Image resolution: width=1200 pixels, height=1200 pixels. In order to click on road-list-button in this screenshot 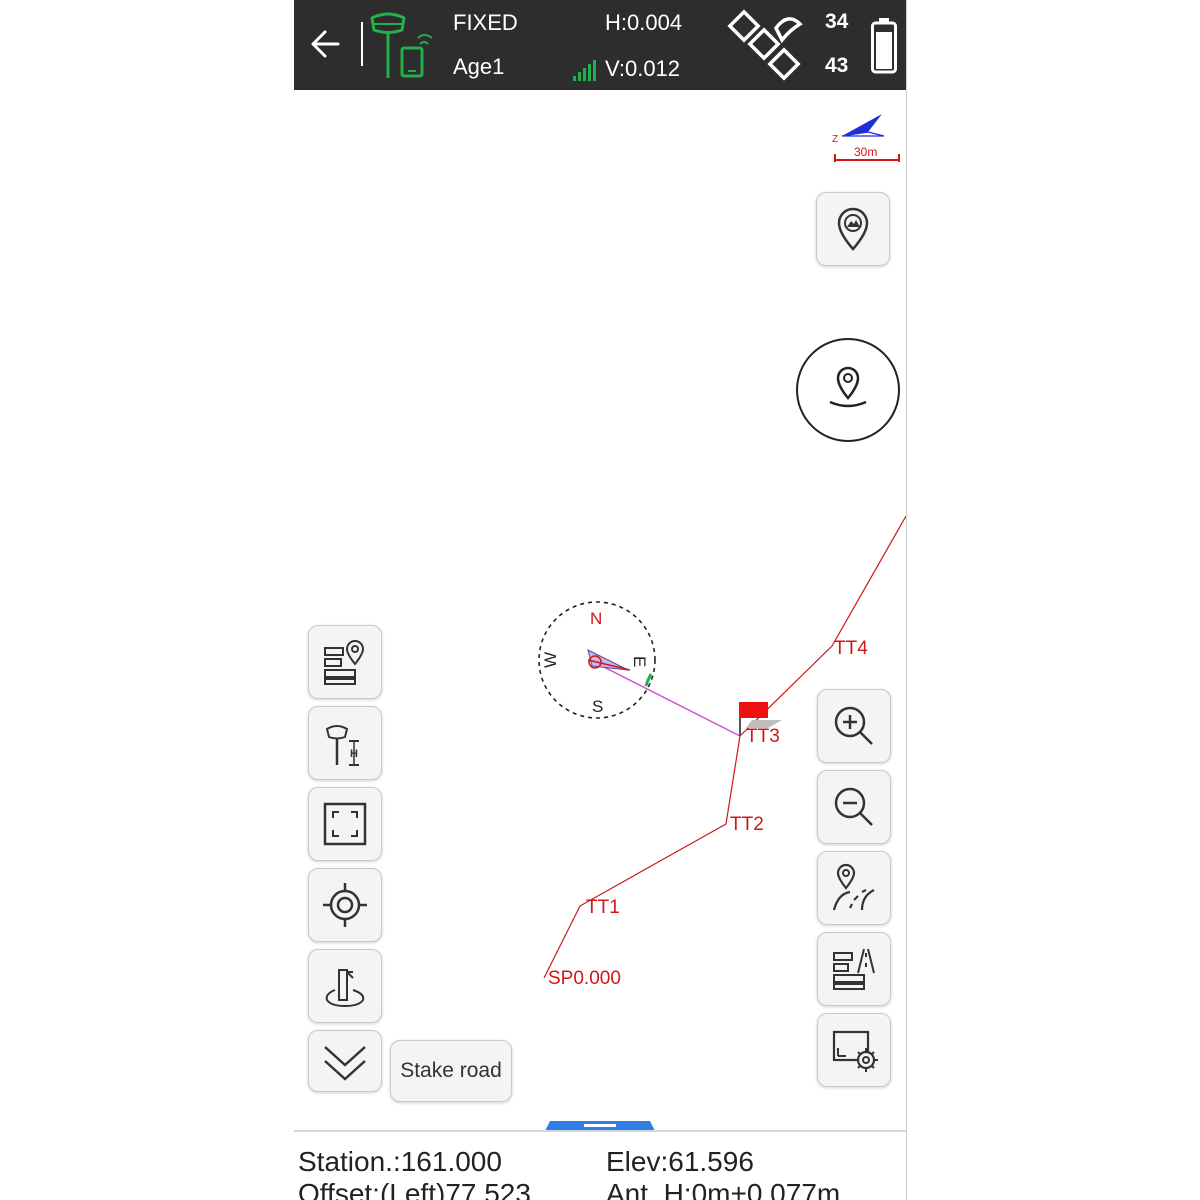, I will do `click(854, 969)`.